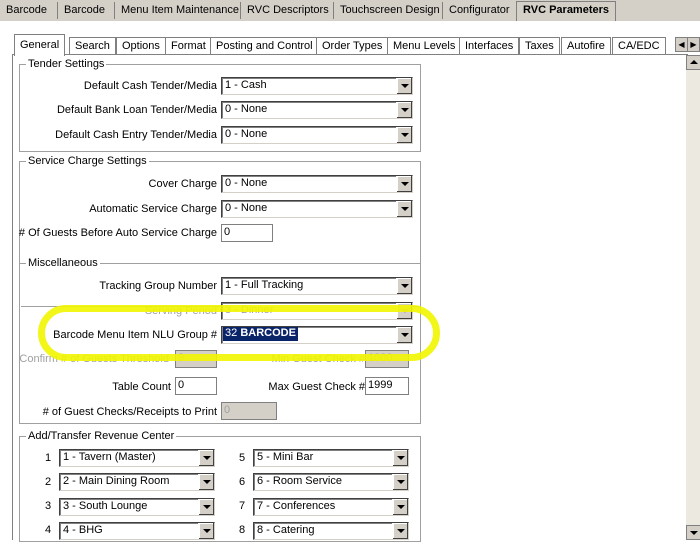 The width and height of the screenshot is (700, 542). Describe the element at coordinates (317, 184) in the screenshot. I see `cover-charge-select: 0 - None` at that location.